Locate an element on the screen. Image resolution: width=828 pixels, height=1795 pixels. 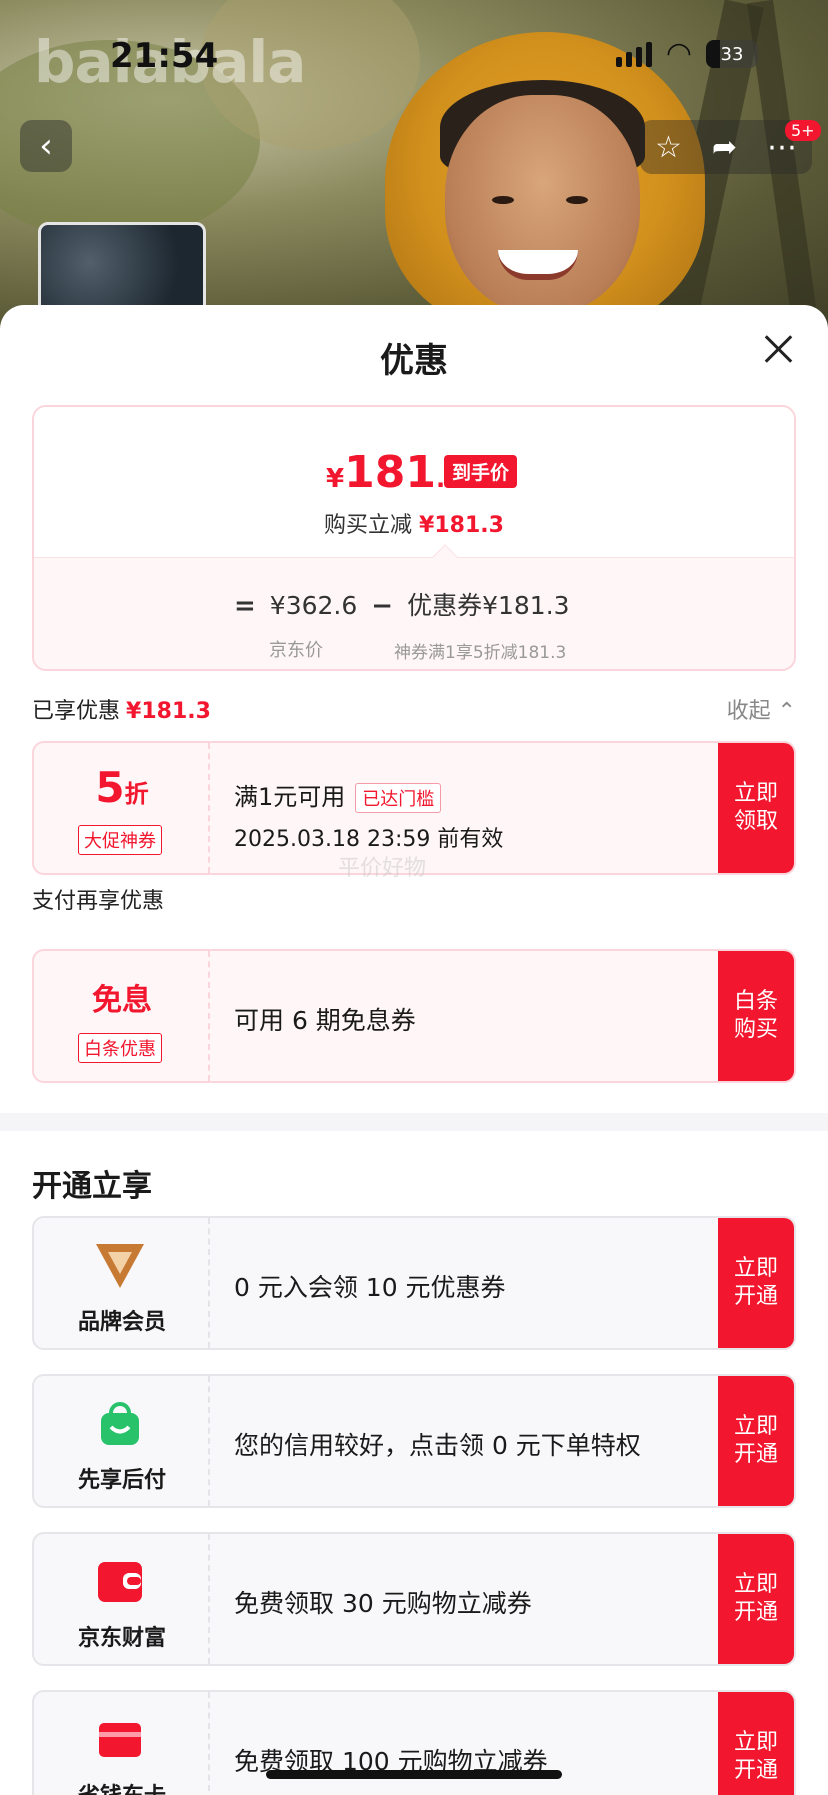
coupon-type-tag: 大促神券 is located at coordinates (120, 840).